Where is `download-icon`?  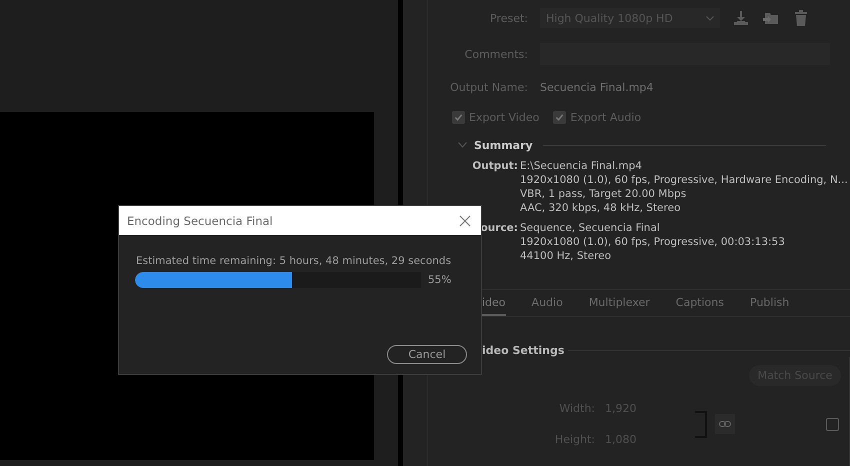
download-icon is located at coordinates (741, 18).